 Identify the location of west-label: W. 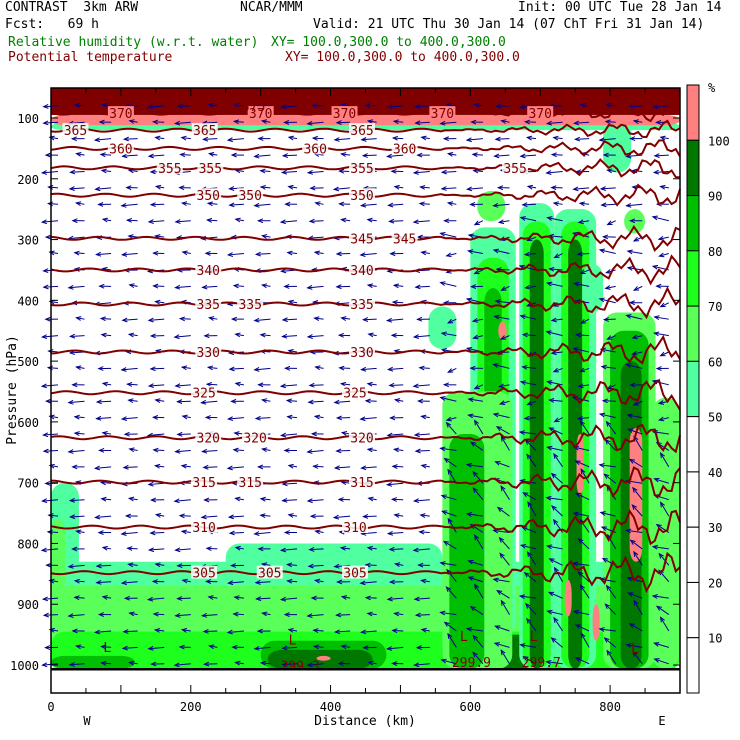
(87, 721).